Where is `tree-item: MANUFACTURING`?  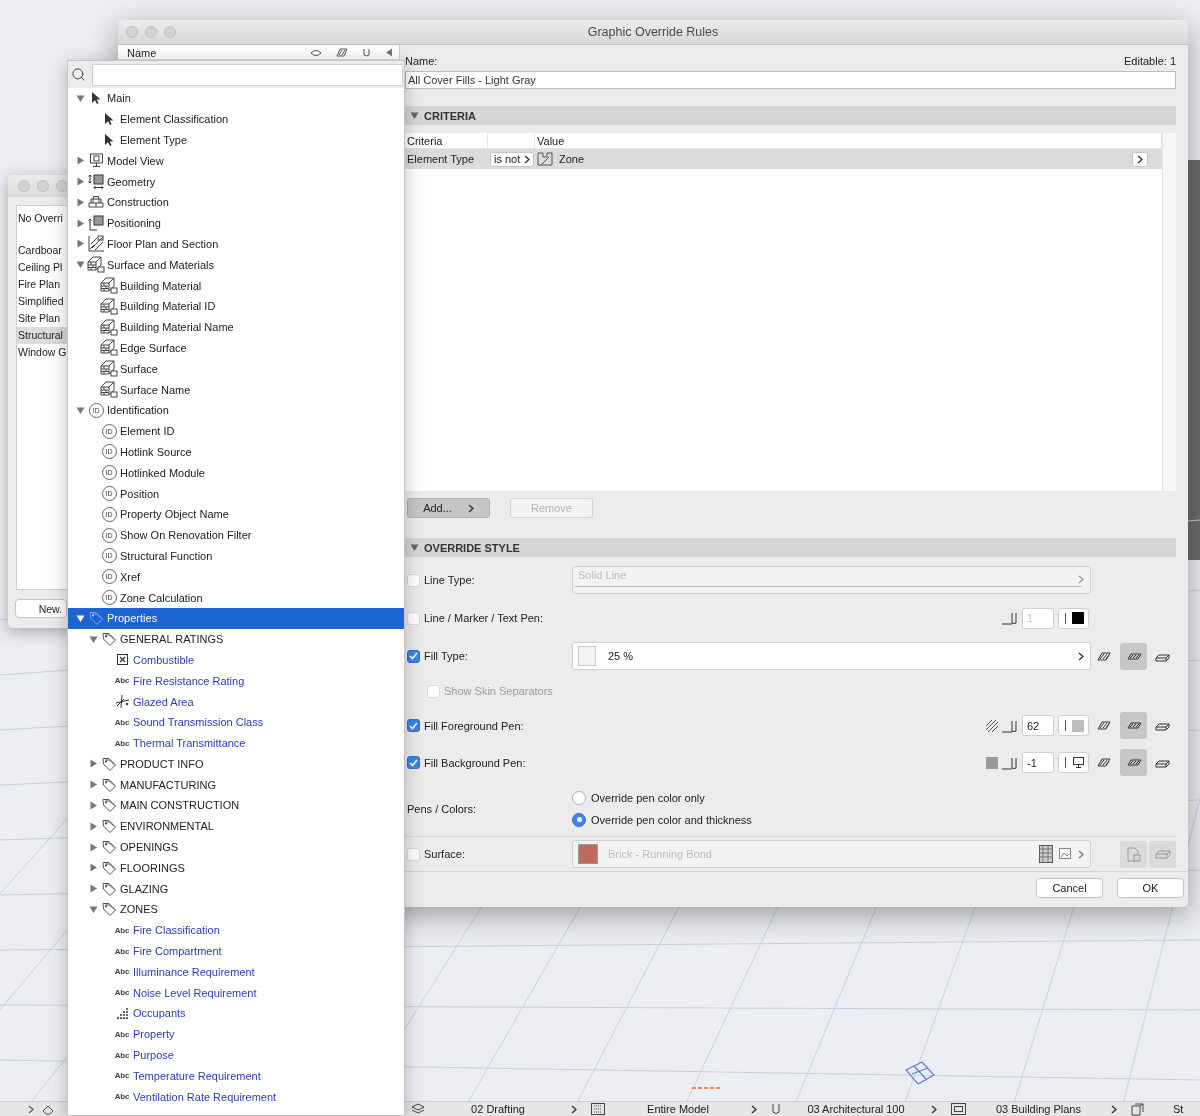 tree-item: MANUFACTURING is located at coordinates (236, 785).